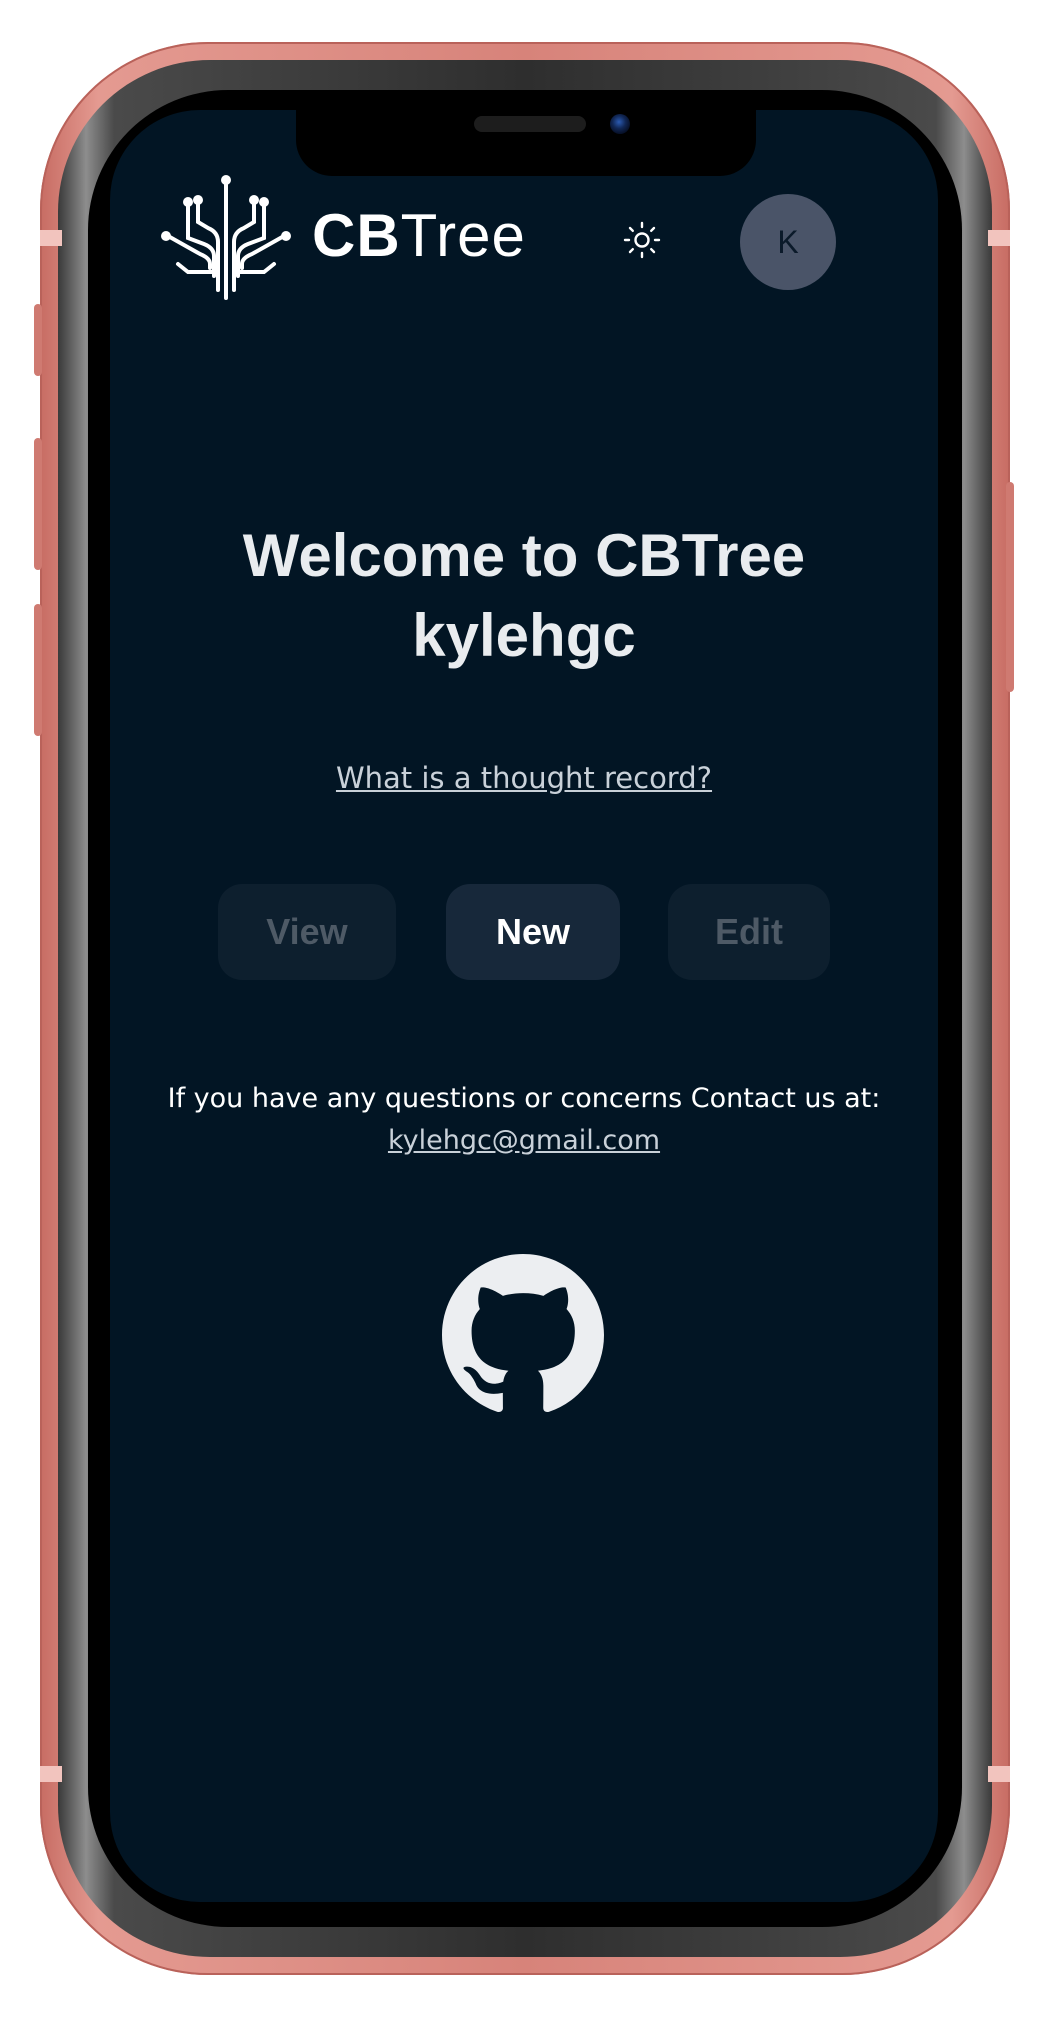 This screenshot has height=2025, width=1048. Describe the element at coordinates (523, 1335) in the screenshot. I see `github-icon` at that location.